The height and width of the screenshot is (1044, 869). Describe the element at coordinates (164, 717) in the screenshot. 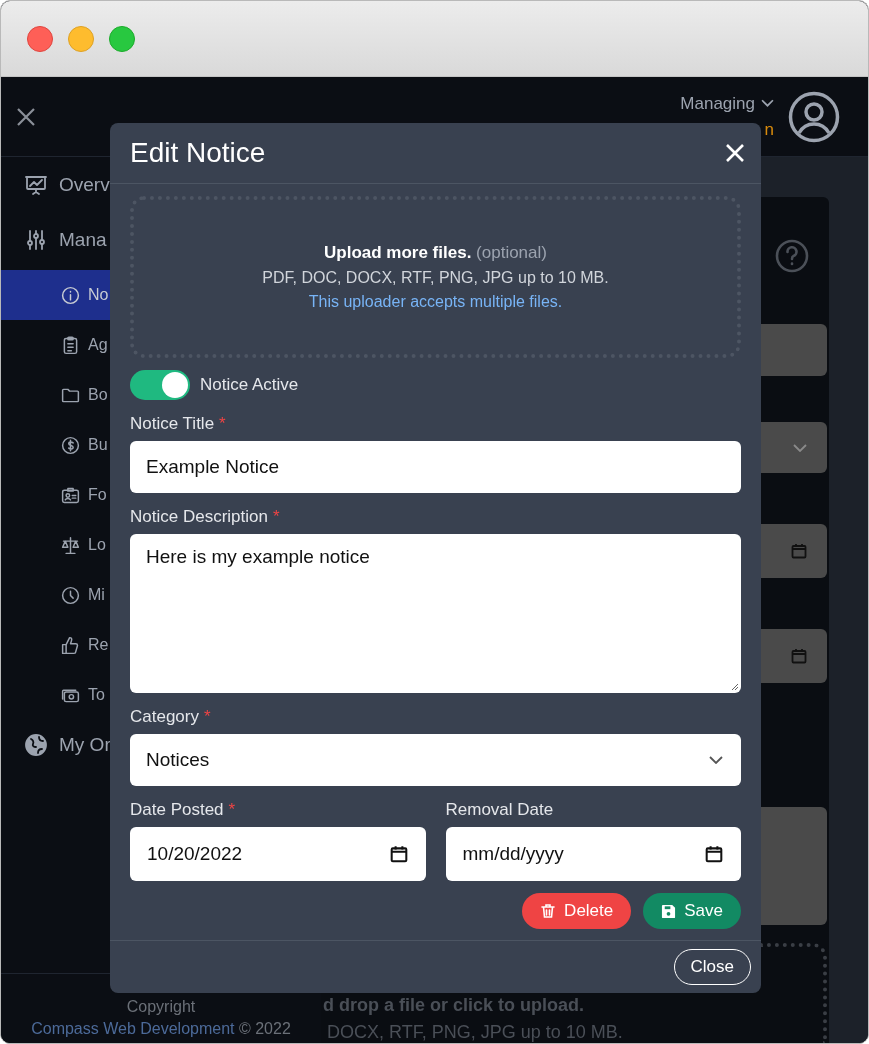

I see `field-label: Category` at that location.